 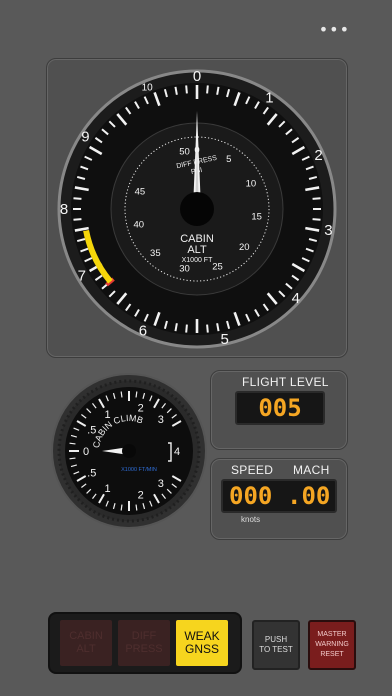 What do you see at coordinates (318, 155) in the screenshot?
I see `outer-scale-label: 2` at bounding box center [318, 155].